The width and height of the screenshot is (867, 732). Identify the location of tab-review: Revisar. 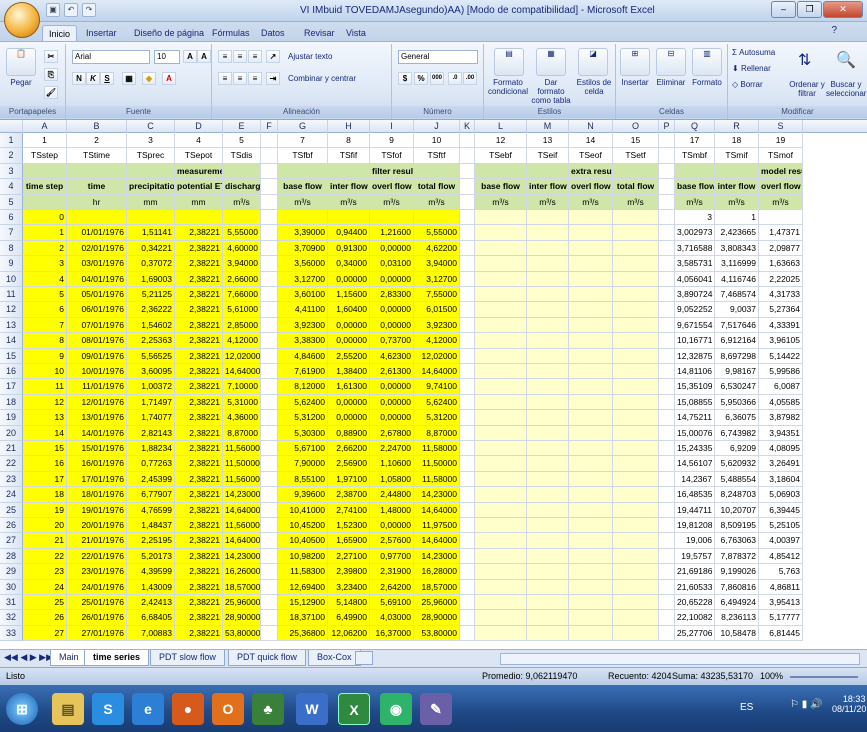
(319, 33).